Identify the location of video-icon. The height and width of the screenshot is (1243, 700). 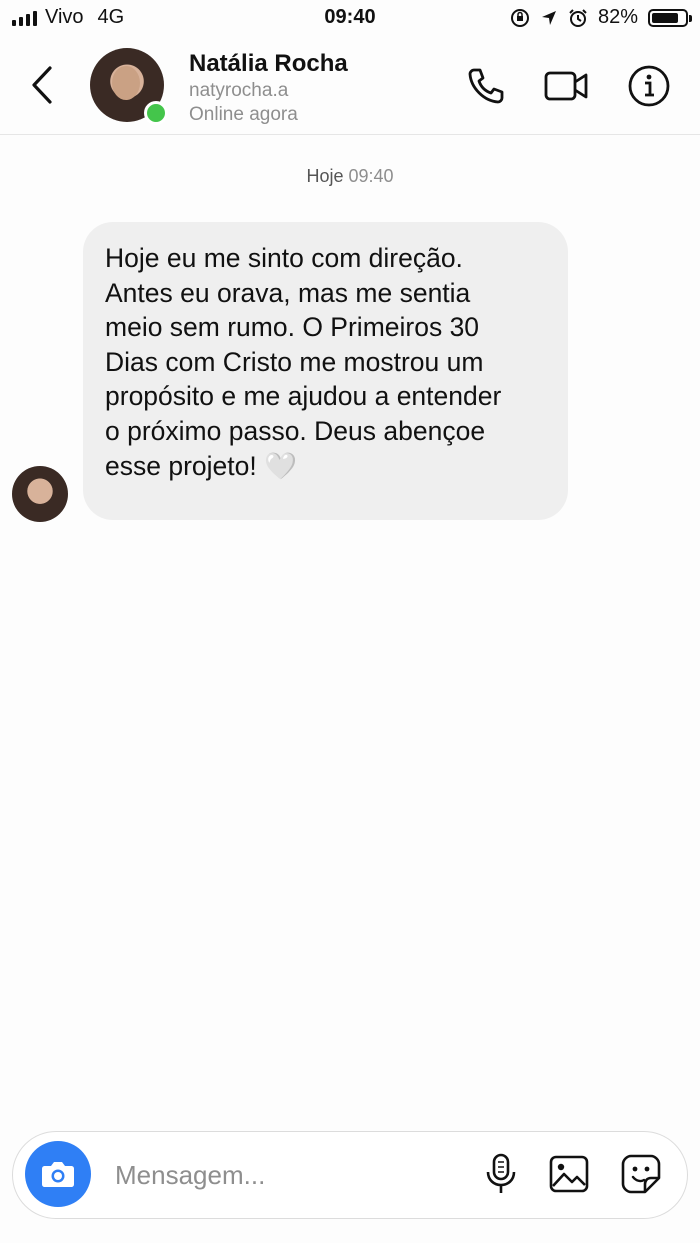
(566, 86).